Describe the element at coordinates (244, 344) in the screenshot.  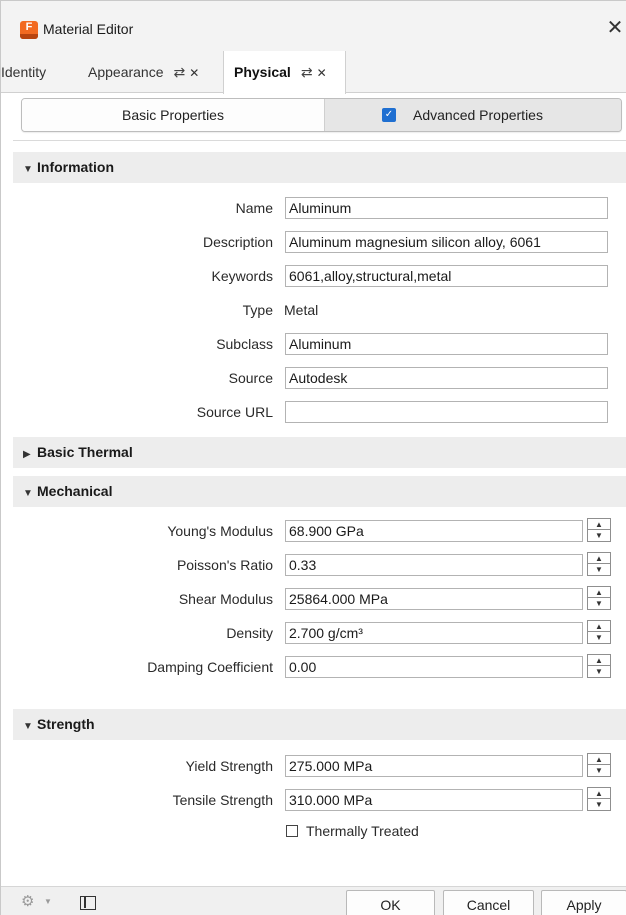
I see `subclass-label: Subclass` at that location.